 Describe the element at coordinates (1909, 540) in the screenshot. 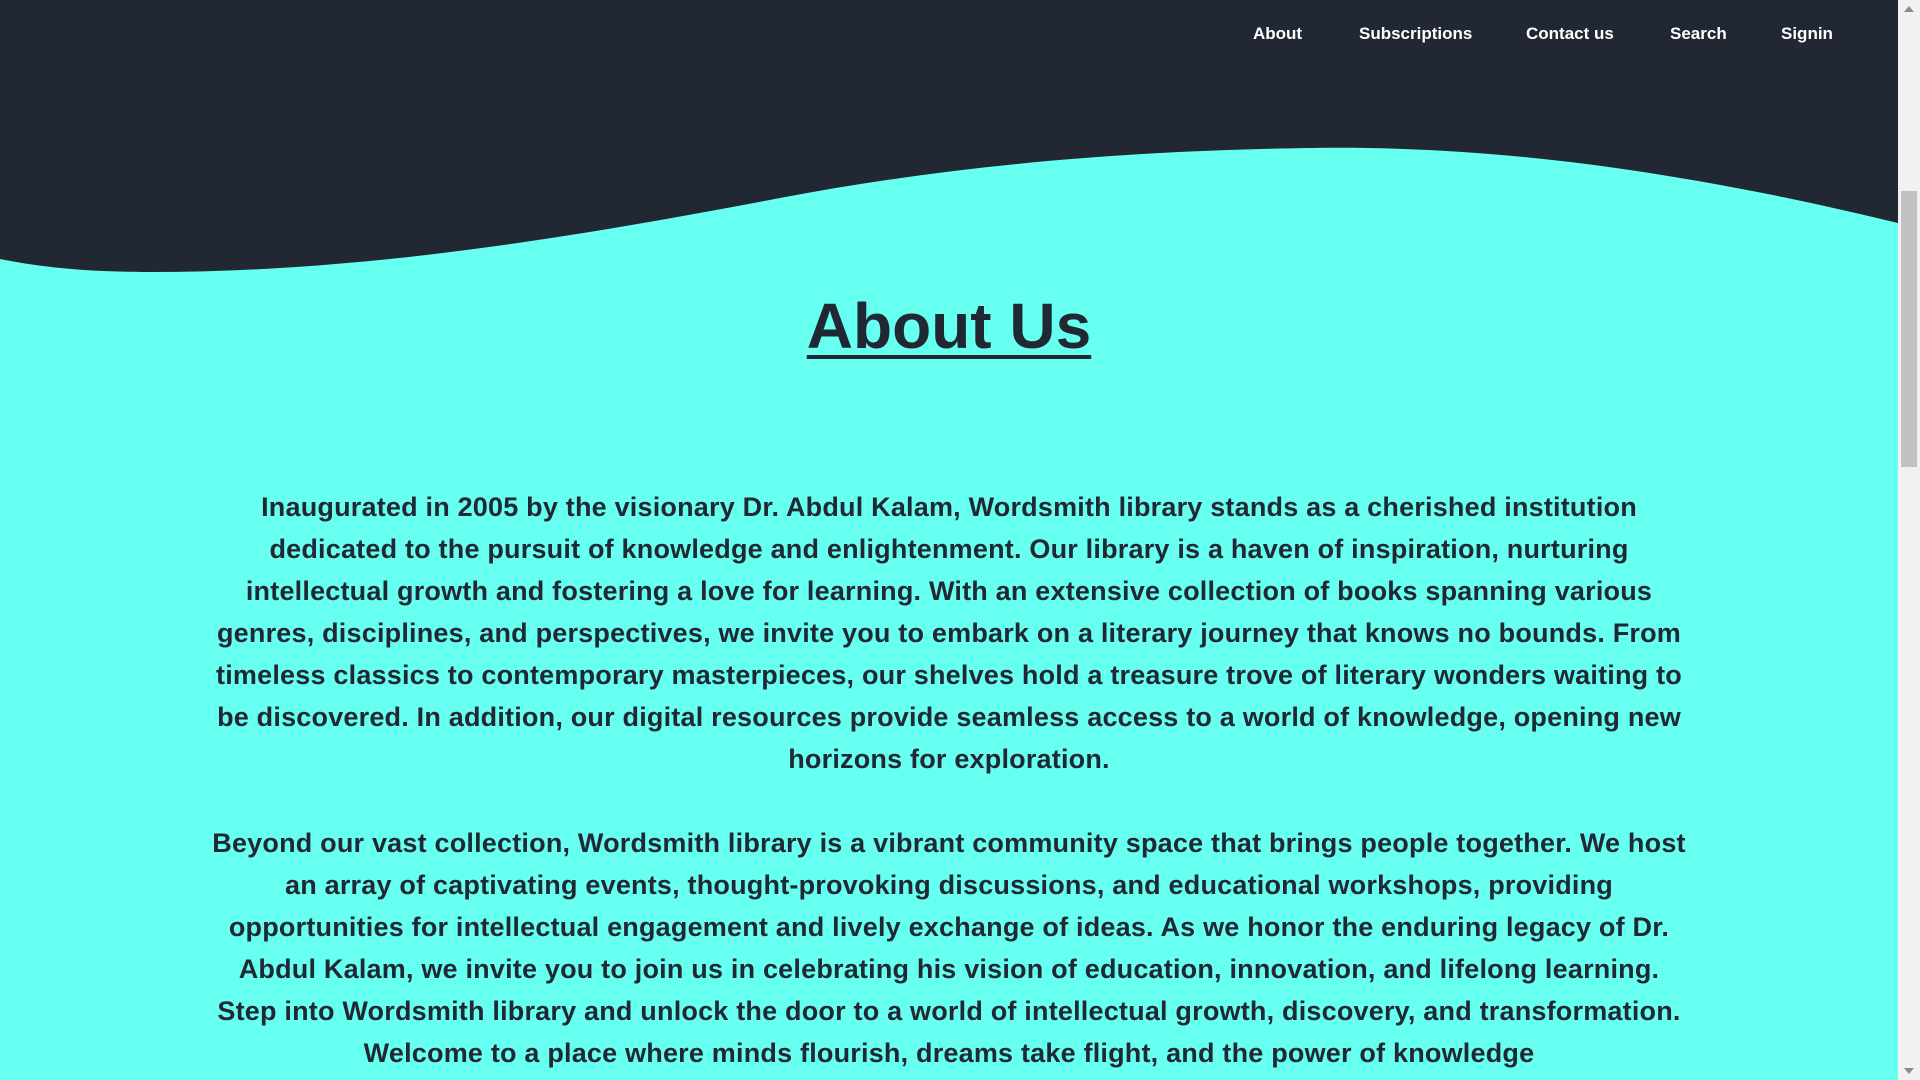

I see `vertical-scrollbar` at that location.